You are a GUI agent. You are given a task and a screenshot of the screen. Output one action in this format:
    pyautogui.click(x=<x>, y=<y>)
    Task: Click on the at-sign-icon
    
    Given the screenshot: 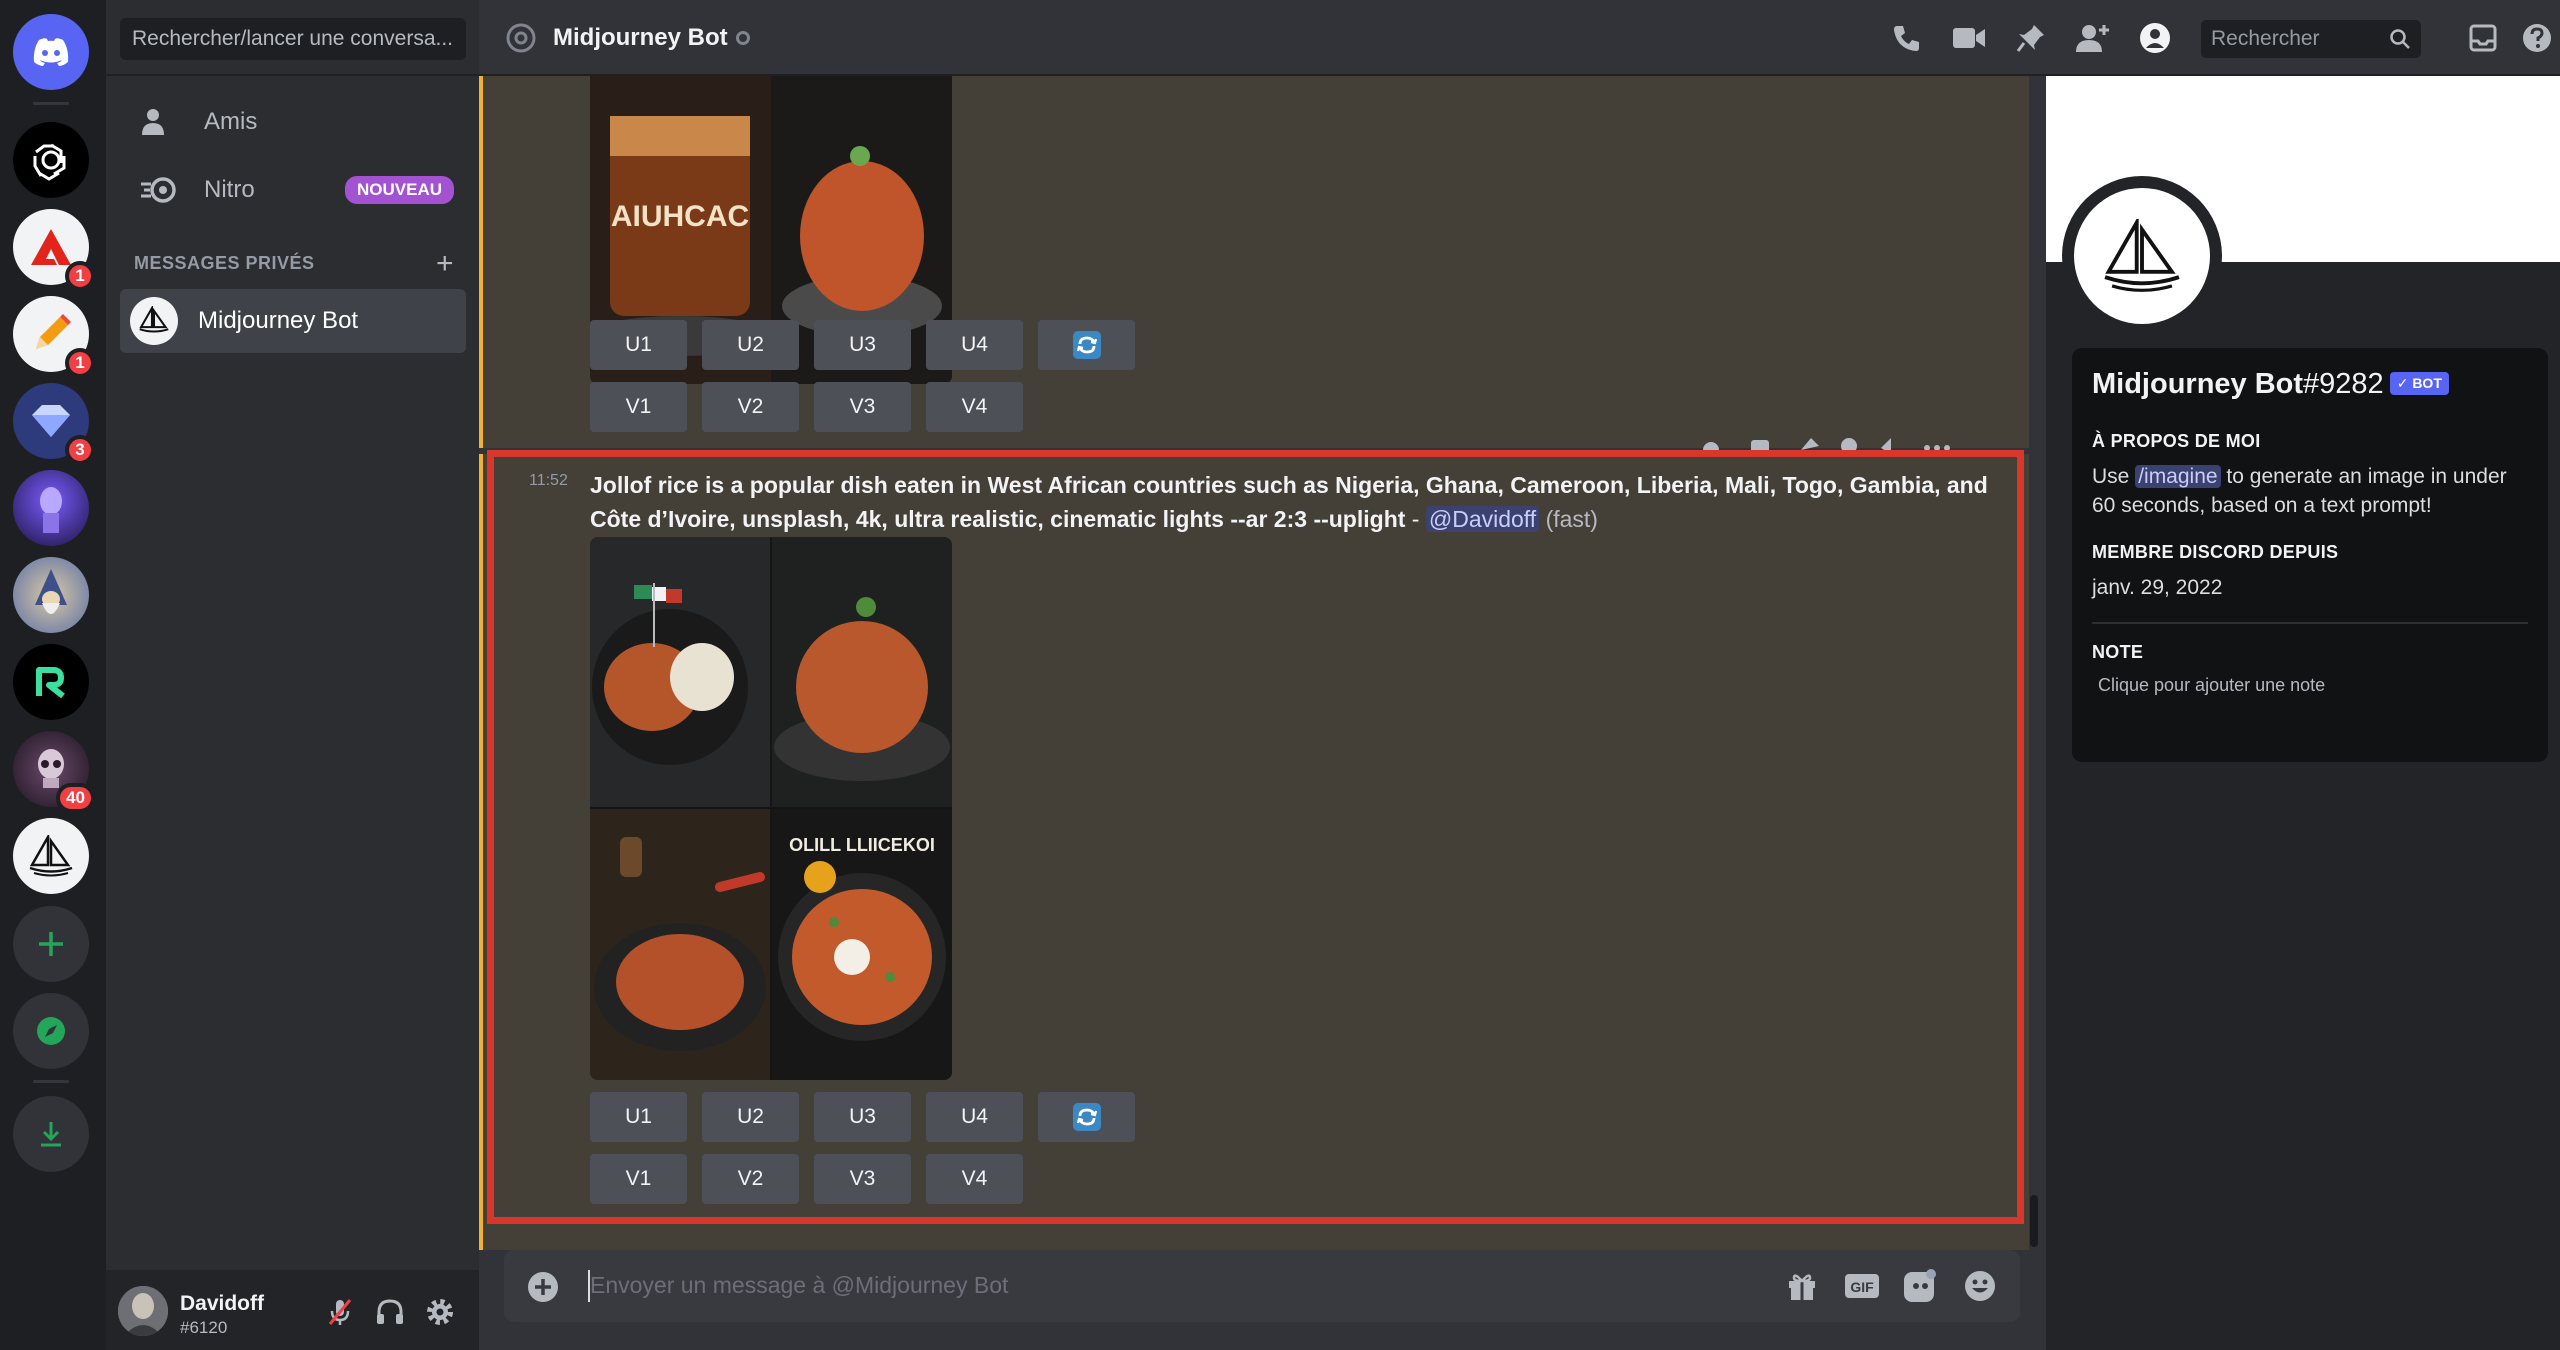 What is the action you would take?
    pyautogui.click(x=521, y=40)
    